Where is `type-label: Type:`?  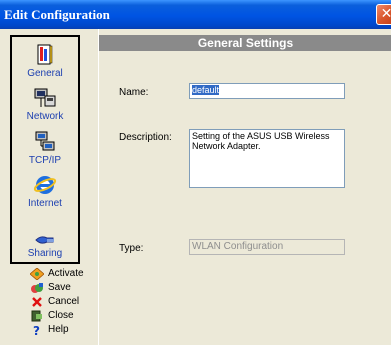
type-label: Type: is located at coordinates (131, 248).